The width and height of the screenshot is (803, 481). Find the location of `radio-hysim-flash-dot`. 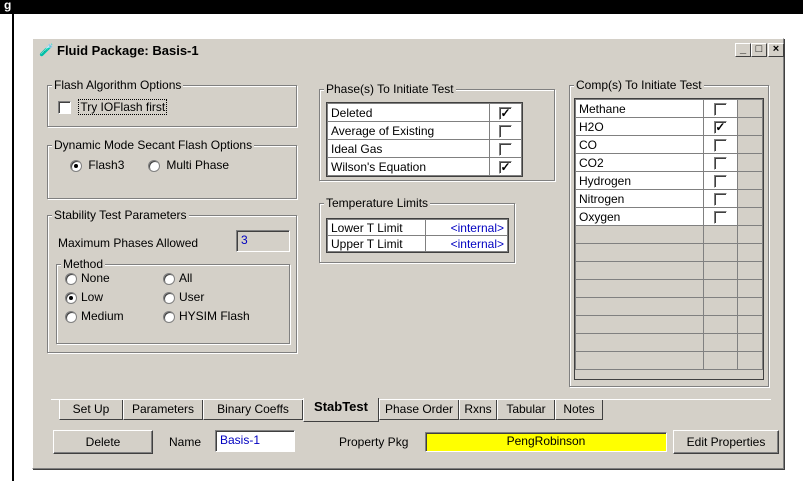

radio-hysim-flash-dot is located at coordinates (169, 316).